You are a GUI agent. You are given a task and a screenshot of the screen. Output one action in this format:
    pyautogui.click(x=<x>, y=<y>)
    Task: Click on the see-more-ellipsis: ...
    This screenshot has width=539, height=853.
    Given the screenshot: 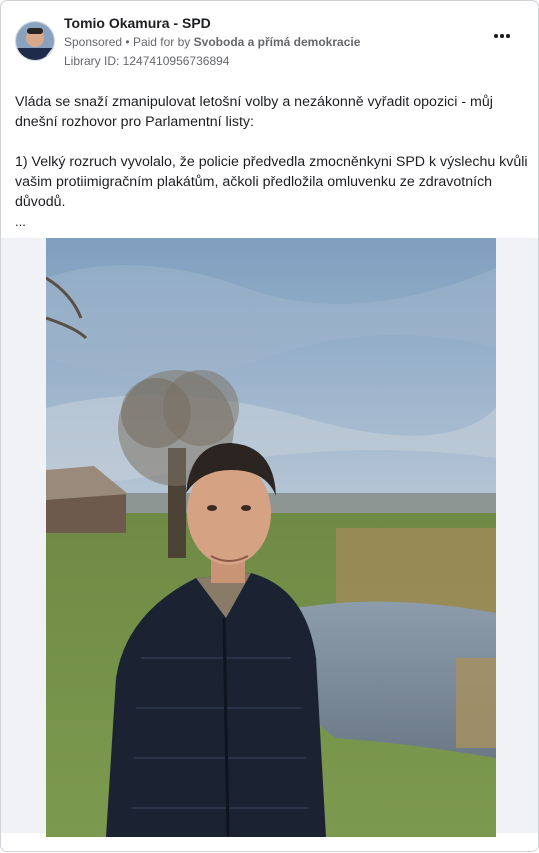 What is the action you would take?
    pyautogui.click(x=272, y=222)
    